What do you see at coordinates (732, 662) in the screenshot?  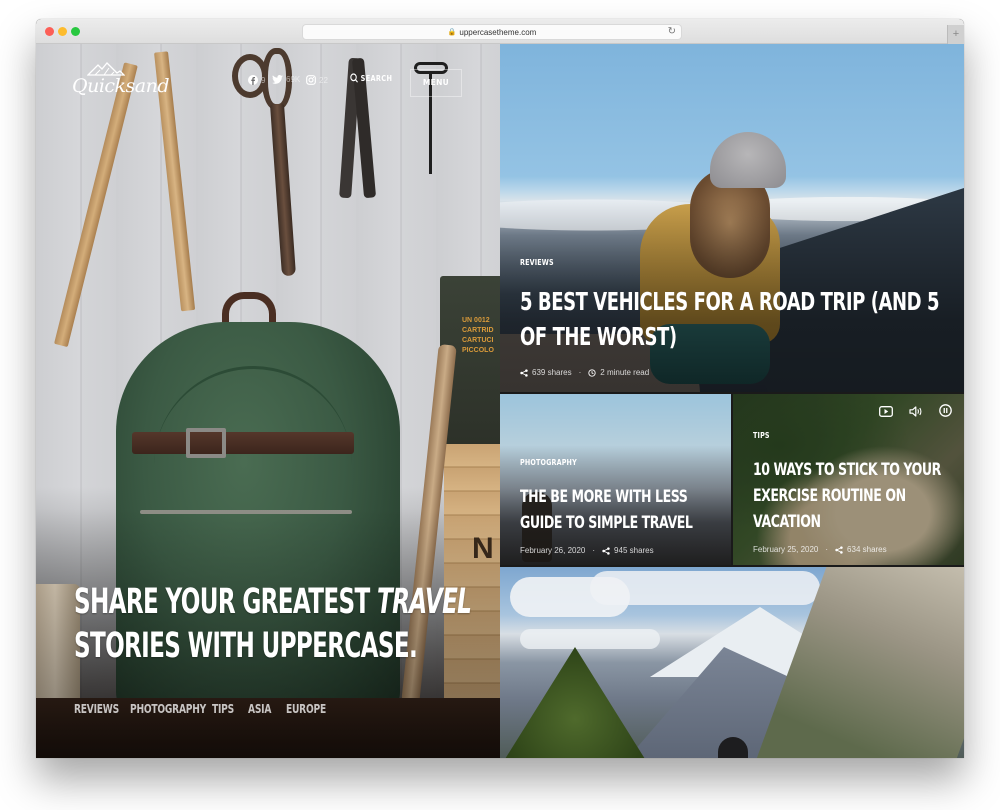 I see `post-card-image` at bounding box center [732, 662].